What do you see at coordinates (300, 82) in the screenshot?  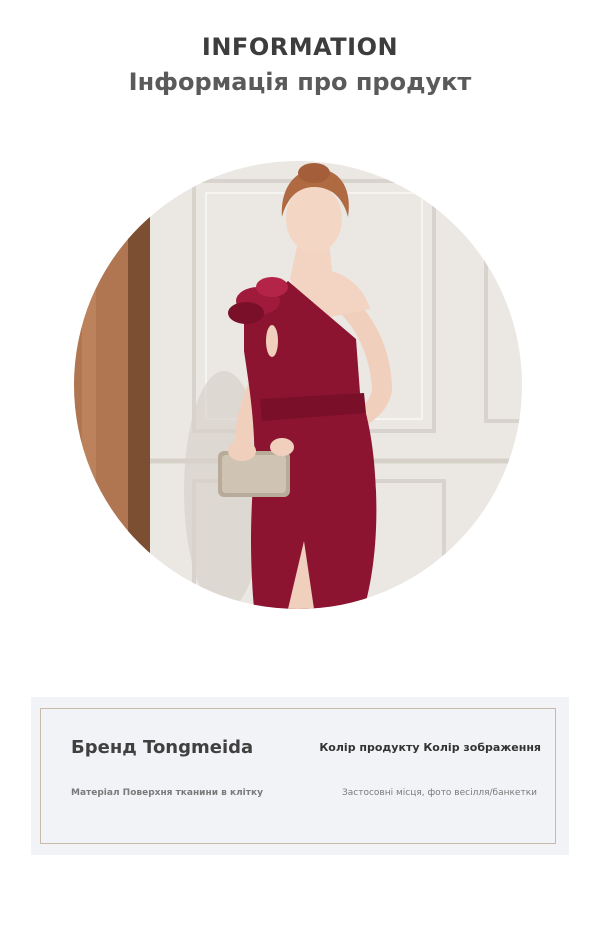 I see `section-title-uk: Інформація про продукт` at bounding box center [300, 82].